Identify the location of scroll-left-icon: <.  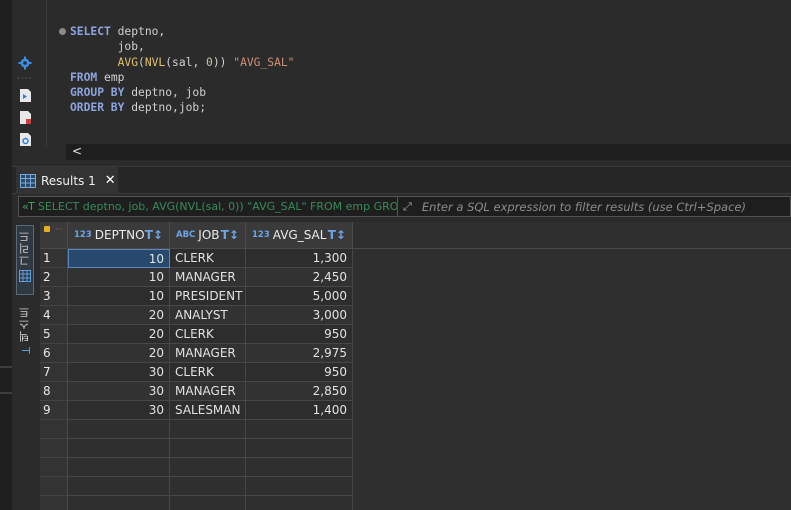
(77, 151).